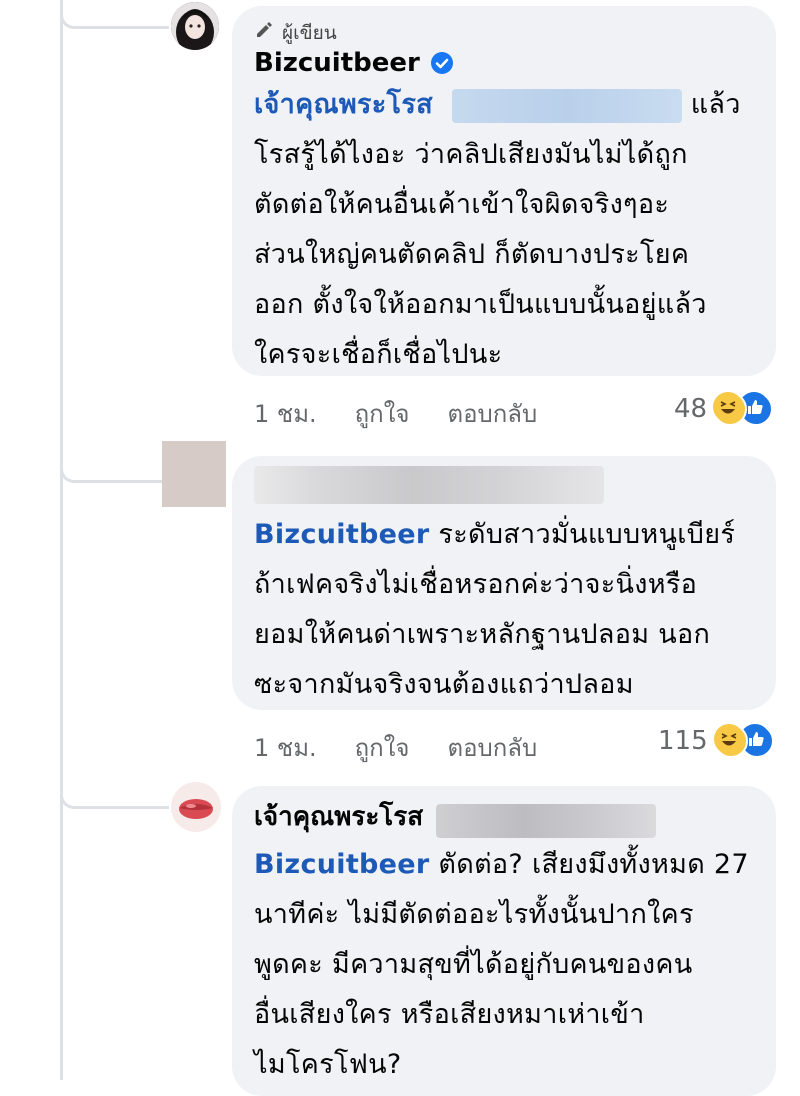 The image size is (800, 1096). Describe the element at coordinates (482, 634) in the screenshot. I see `comment-text-line: ยอมให้คนด่าเพราะหลักฐานปลอม นอก` at that location.